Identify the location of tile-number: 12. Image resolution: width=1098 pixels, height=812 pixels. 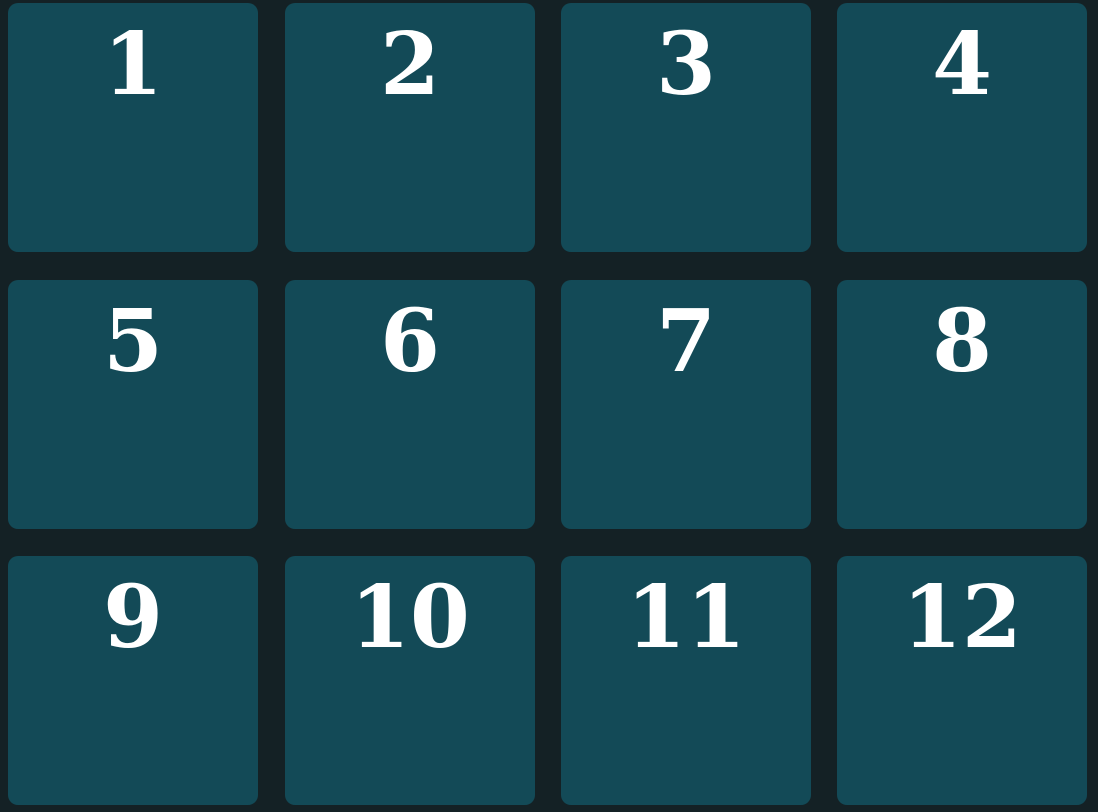
(962, 617).